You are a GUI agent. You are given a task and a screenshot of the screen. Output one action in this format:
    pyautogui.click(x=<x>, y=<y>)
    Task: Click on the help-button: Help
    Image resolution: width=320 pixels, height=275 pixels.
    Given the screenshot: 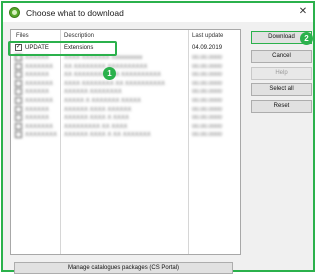 What is the action you would take?
    pyautogui.click(x=281, y=73)
    